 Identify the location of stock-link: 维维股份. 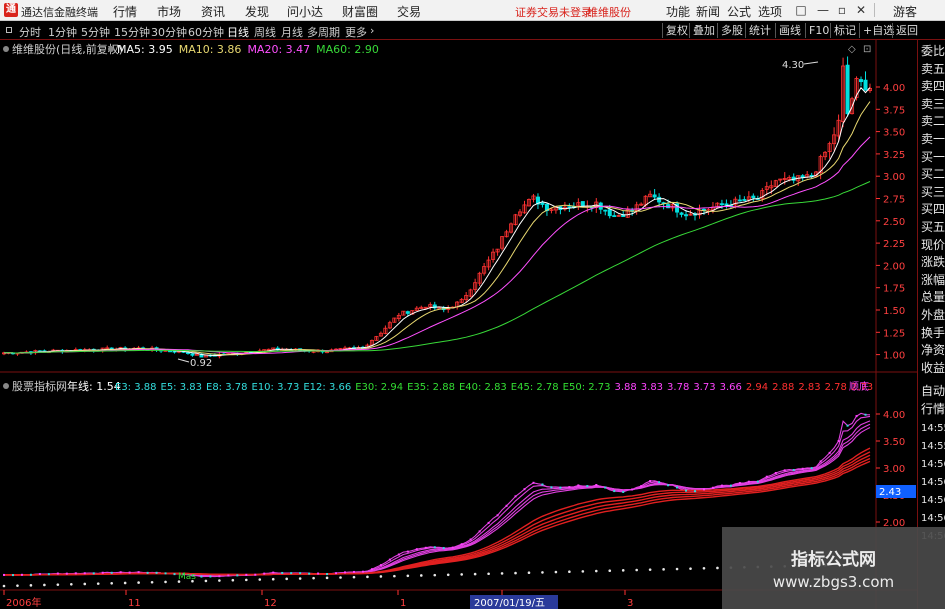
(609, 12).